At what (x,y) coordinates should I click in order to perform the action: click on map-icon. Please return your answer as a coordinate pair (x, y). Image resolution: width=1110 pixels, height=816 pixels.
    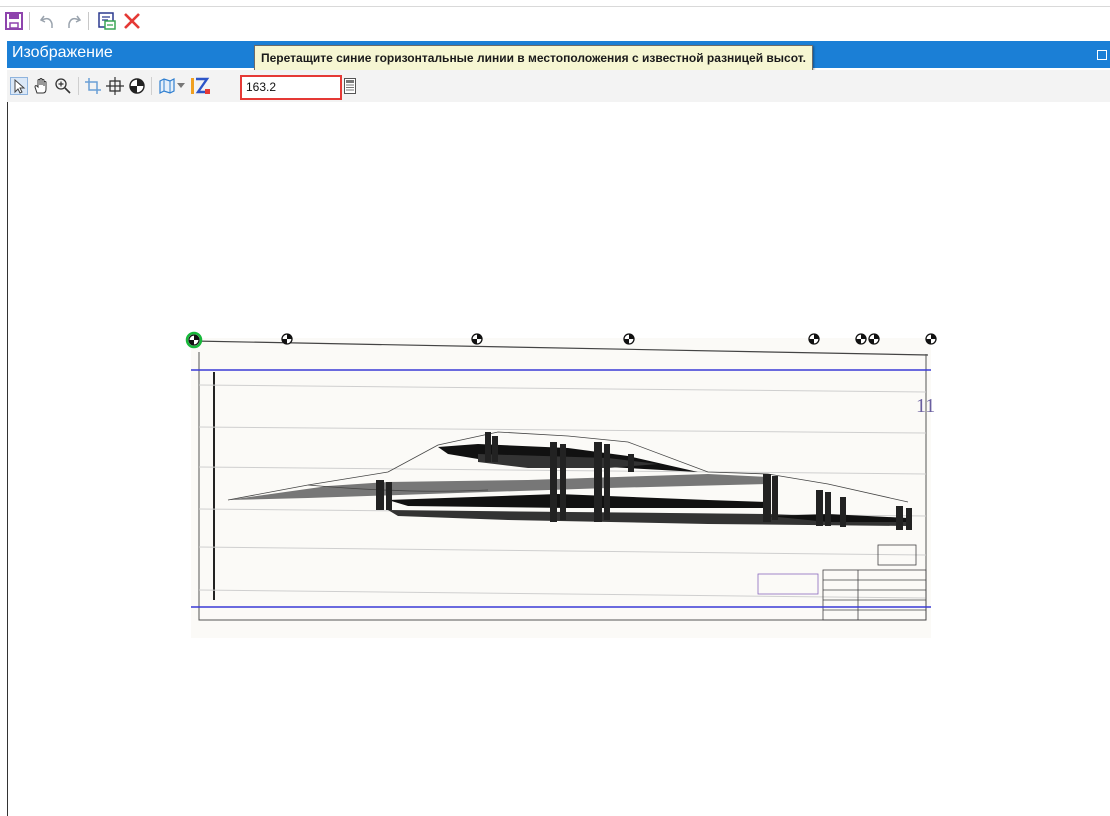
    Looking at the image, I should click on (167, 86).